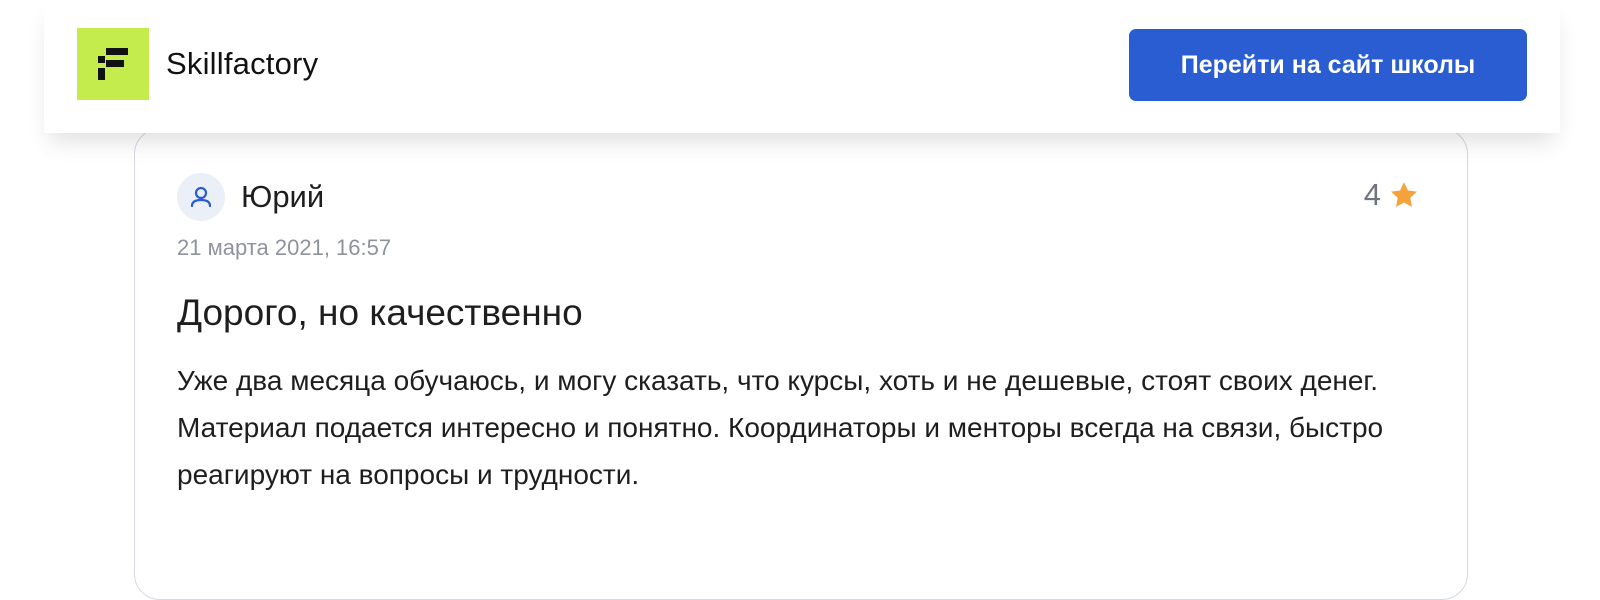  I want to click on avatar, so click(201, 197).